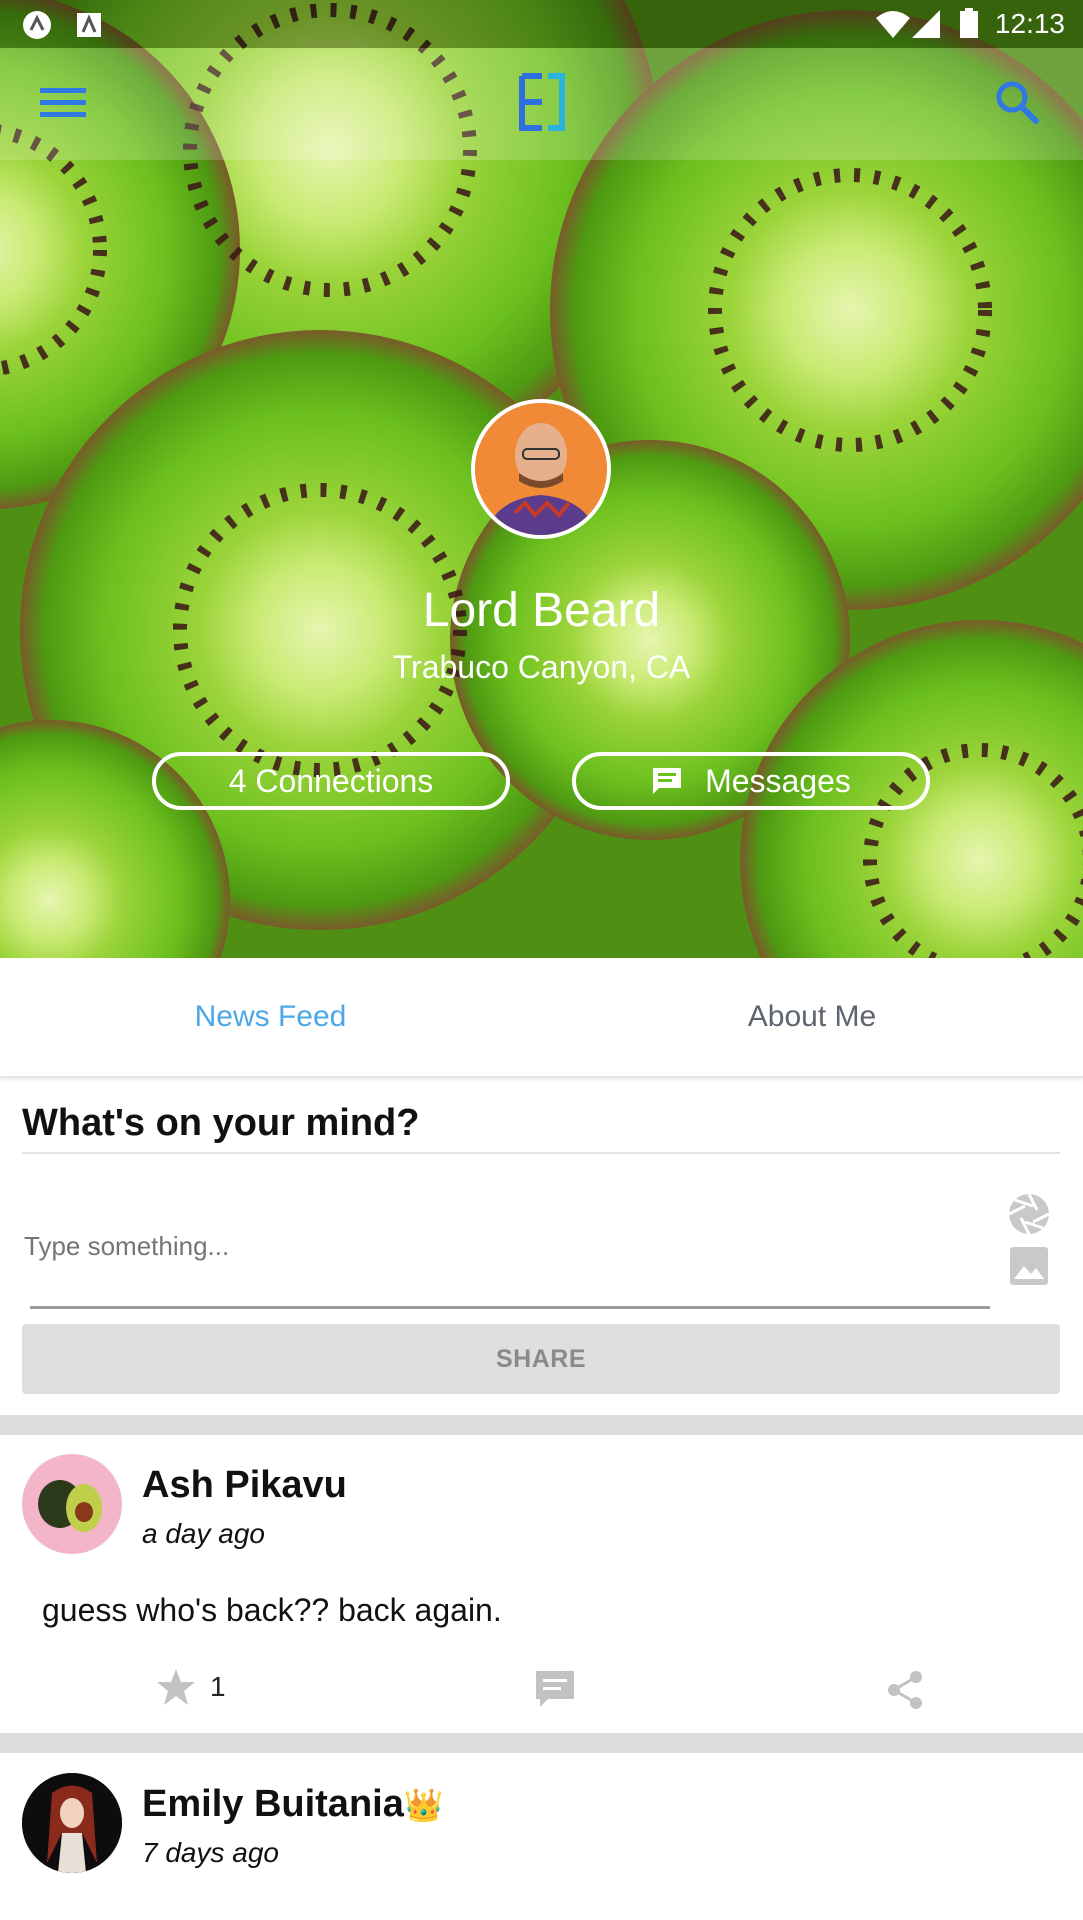 The width and height of the screenshot is (1083, 1920). I want to click on app-logo-icon, so click(542, 102).